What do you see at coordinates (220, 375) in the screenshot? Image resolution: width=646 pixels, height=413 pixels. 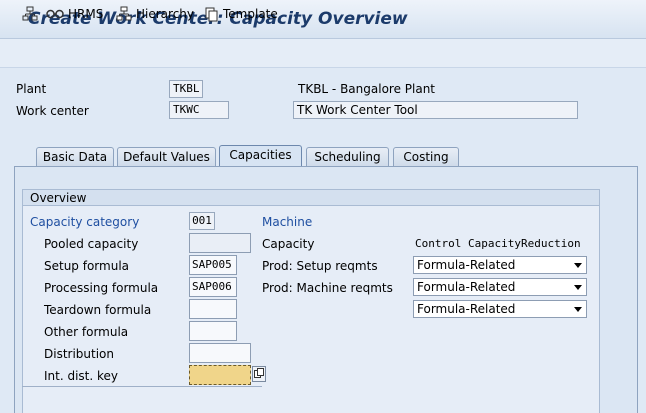 I see `int-dist-key-input` at bounding box center [220, 375].